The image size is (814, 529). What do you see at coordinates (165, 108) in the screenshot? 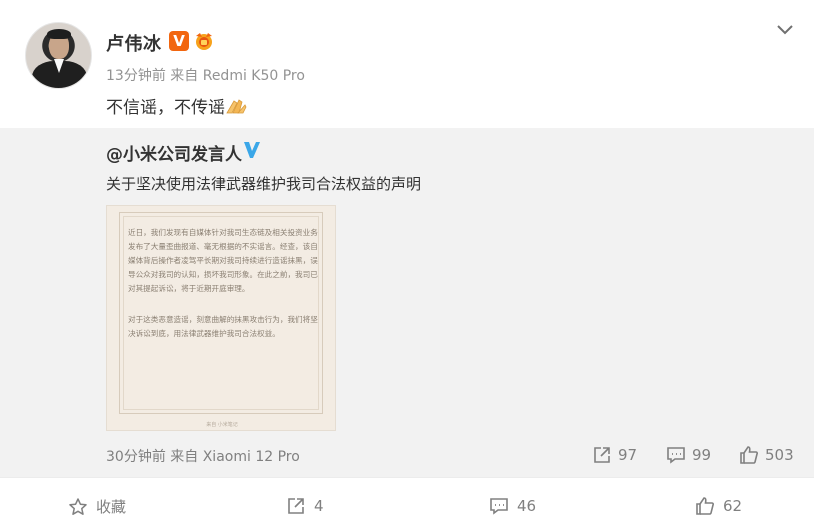
I see `post-text-content: 不信谣，不传谣` at bounding box center [165, 108].